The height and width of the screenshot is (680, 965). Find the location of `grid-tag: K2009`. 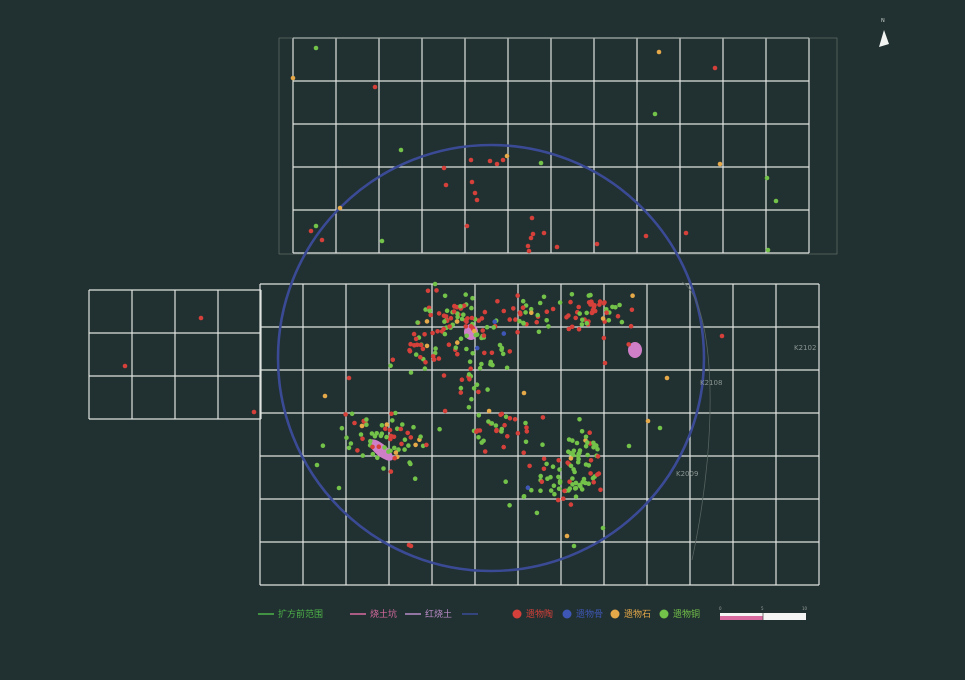

grid-tag: K2009 is located at coordinates (687, 474).